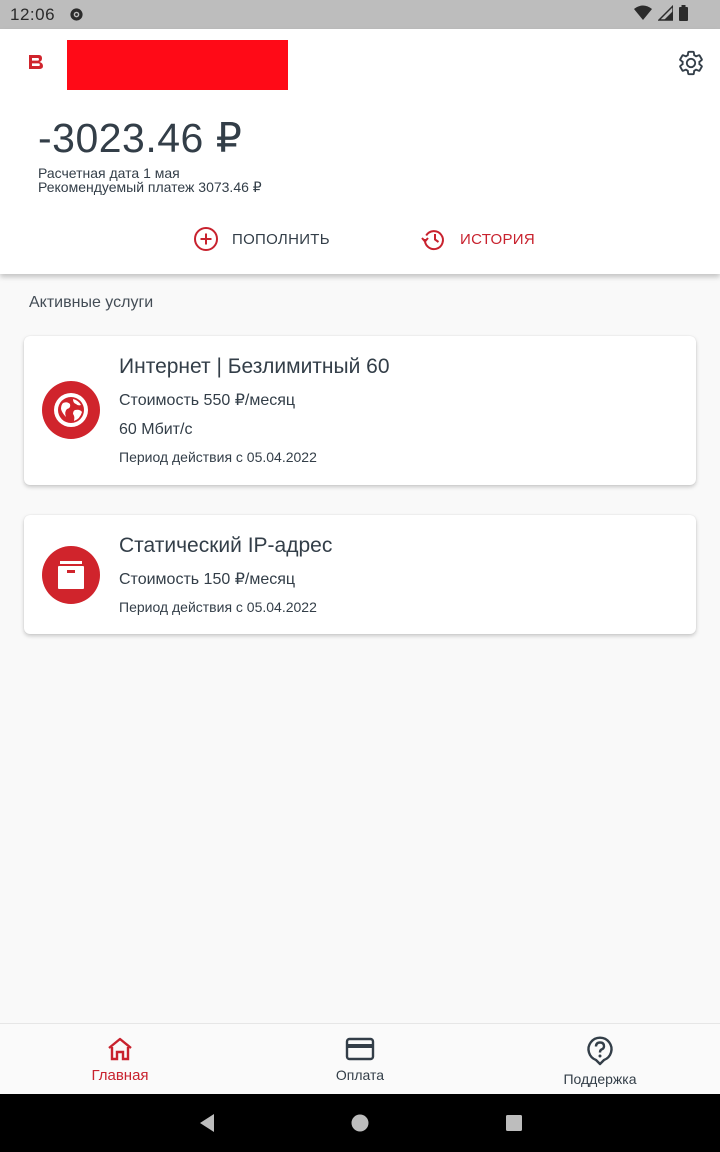 The width and height of the screenshot is (720, 1152). Describe the element at coordinates (665, 13) in the screenshot. I see `signal-icon` at that location.